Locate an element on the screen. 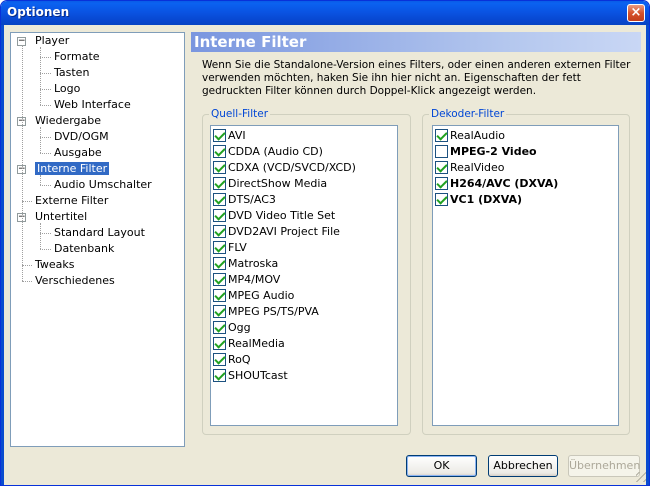 This screenshot has width=650, height=486. tree-item-label: DVD/OGM is located at coordinates (81, 136).